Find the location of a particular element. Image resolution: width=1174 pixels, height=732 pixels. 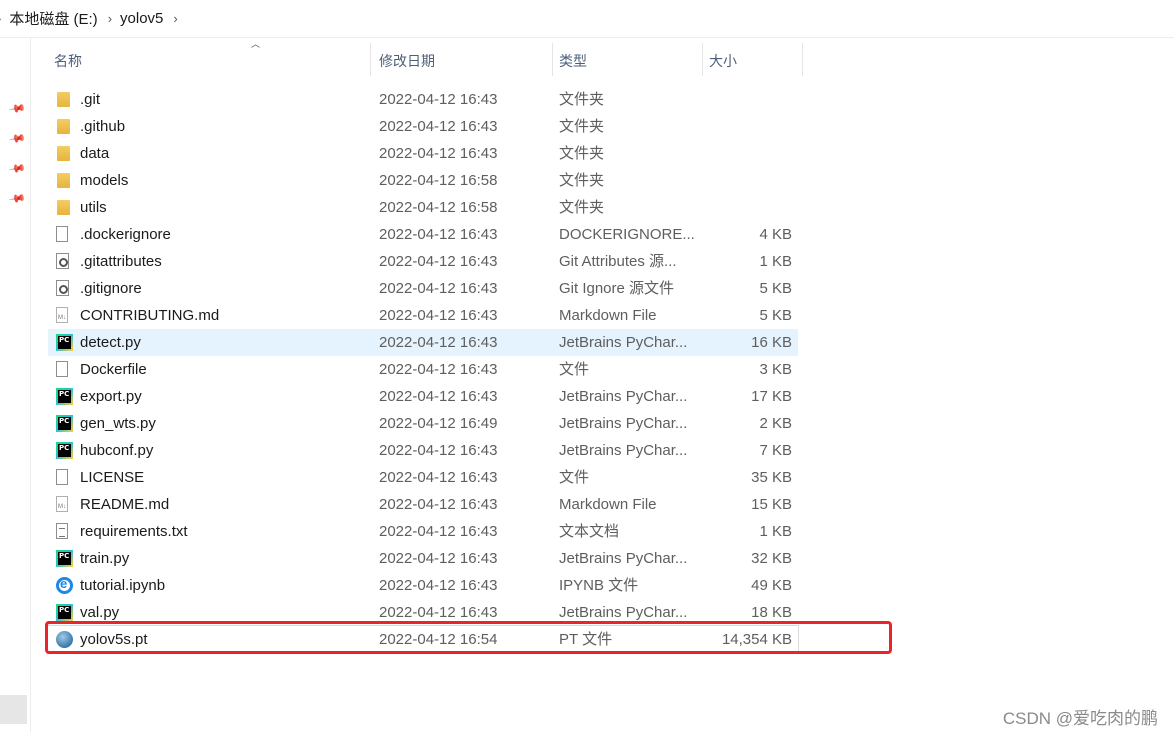

watermark: CSDN @爱吃肉的鹏 is located at coordinates (1080, 718).